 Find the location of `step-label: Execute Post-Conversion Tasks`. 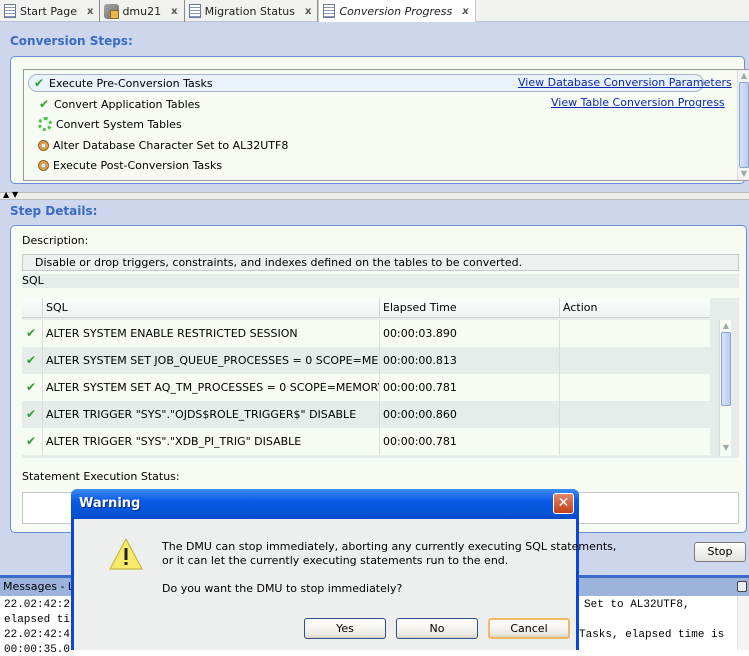

step-label: Execute Post-Conversion Tasks is located at coordinates (138, 165).